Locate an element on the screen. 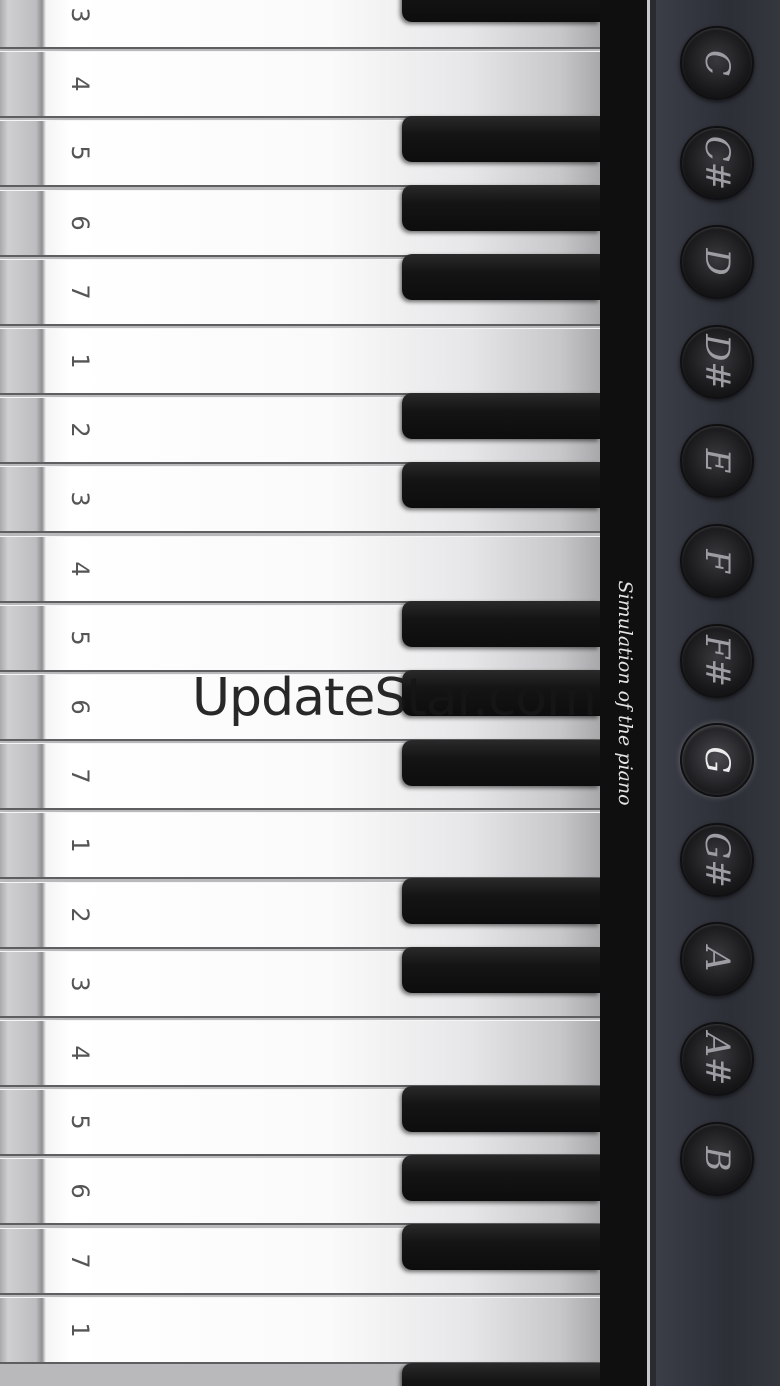 The image size is (780, 1386). note-button-d: D is located at coordinates (717, 262).